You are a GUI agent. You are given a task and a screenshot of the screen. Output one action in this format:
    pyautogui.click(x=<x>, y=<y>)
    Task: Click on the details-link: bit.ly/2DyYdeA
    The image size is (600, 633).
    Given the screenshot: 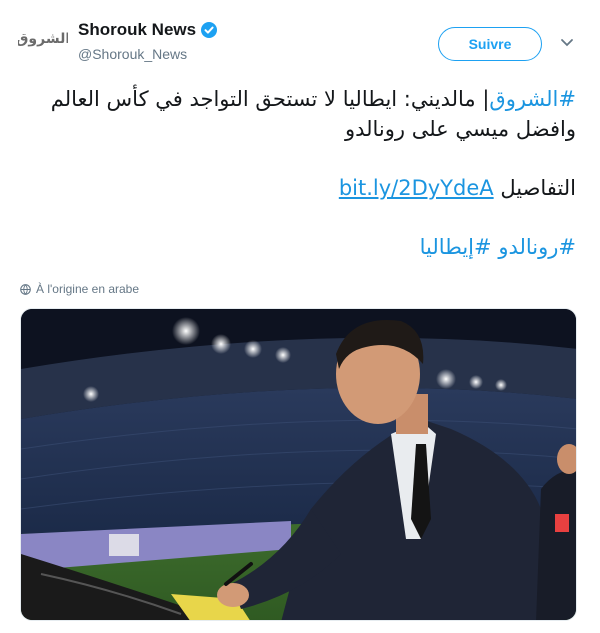 What is the action you would take?
    pyautogui.click(x=416, y=188)
    